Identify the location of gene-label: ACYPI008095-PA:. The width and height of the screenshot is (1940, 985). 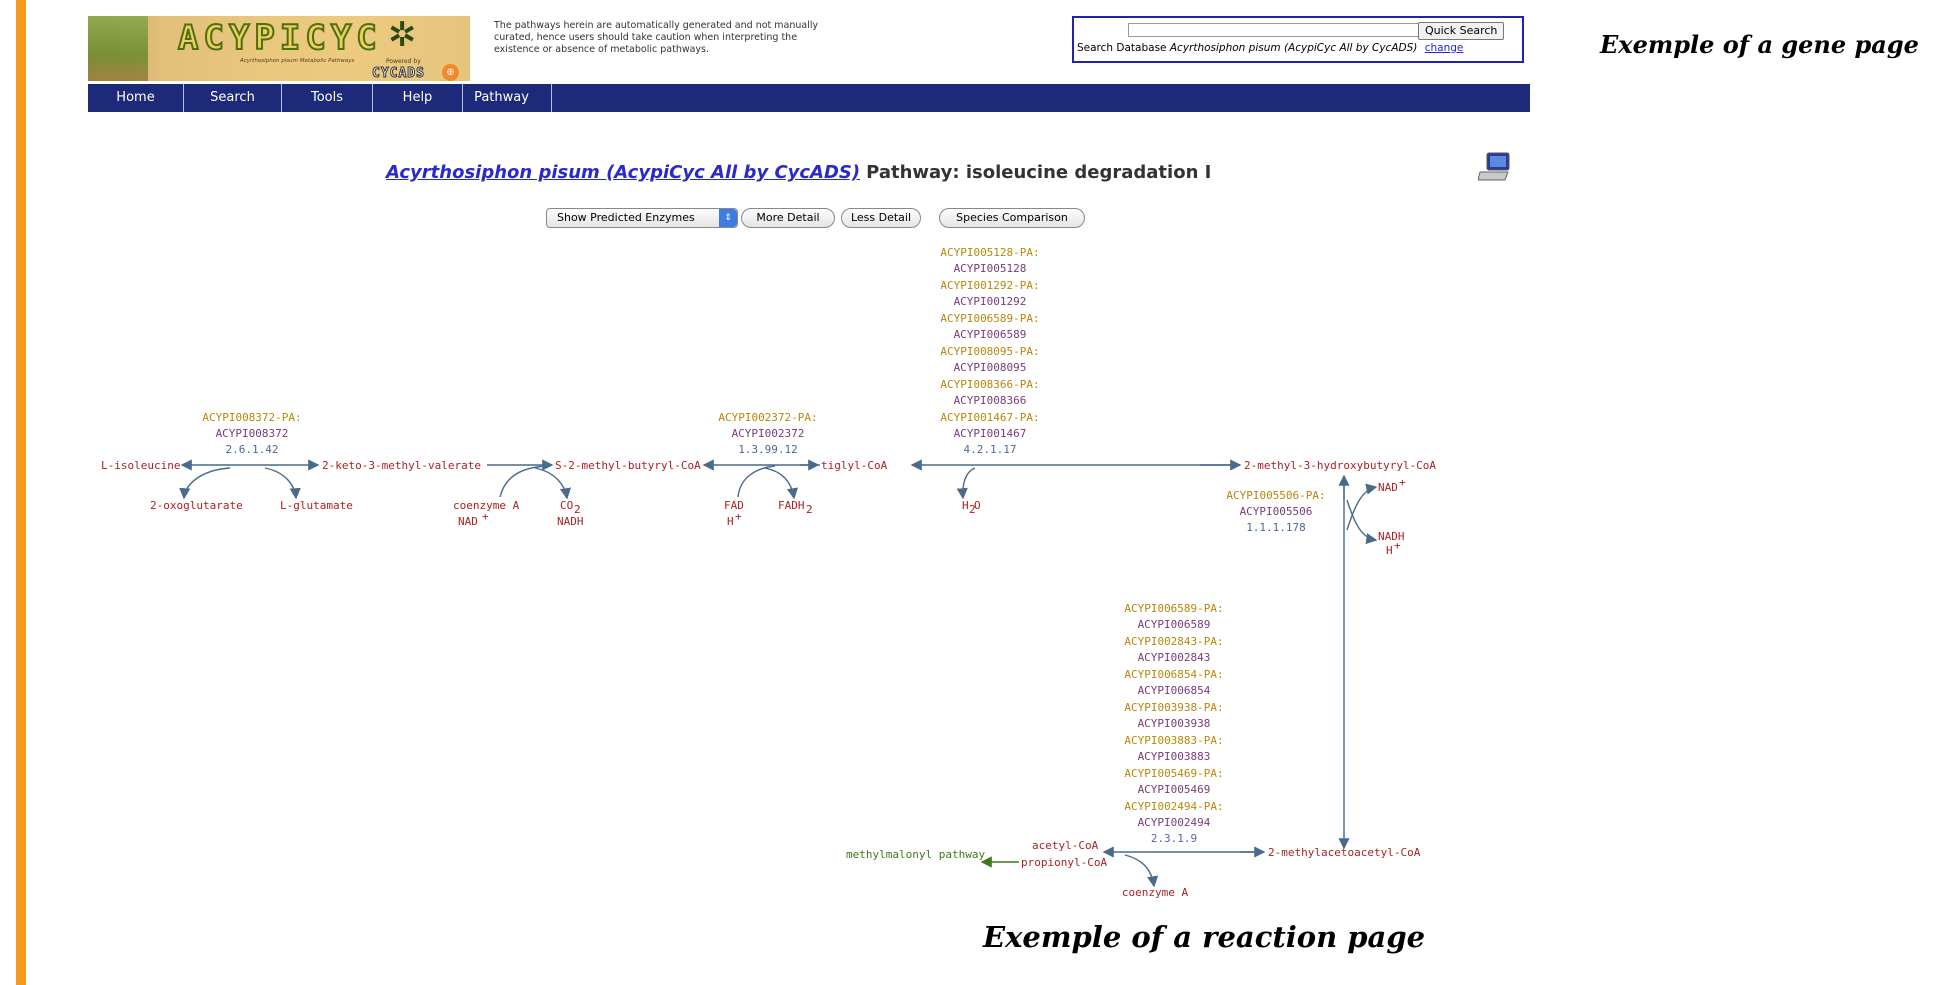
(989, 351).